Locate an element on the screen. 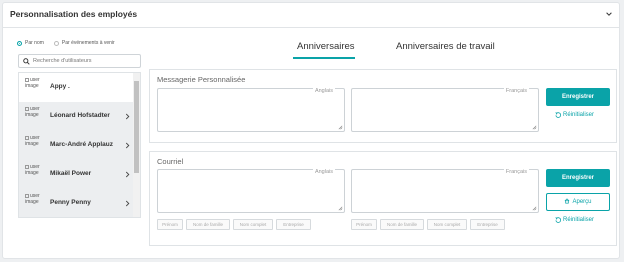  user-name: Appy . is located at coordinates (60, 86).